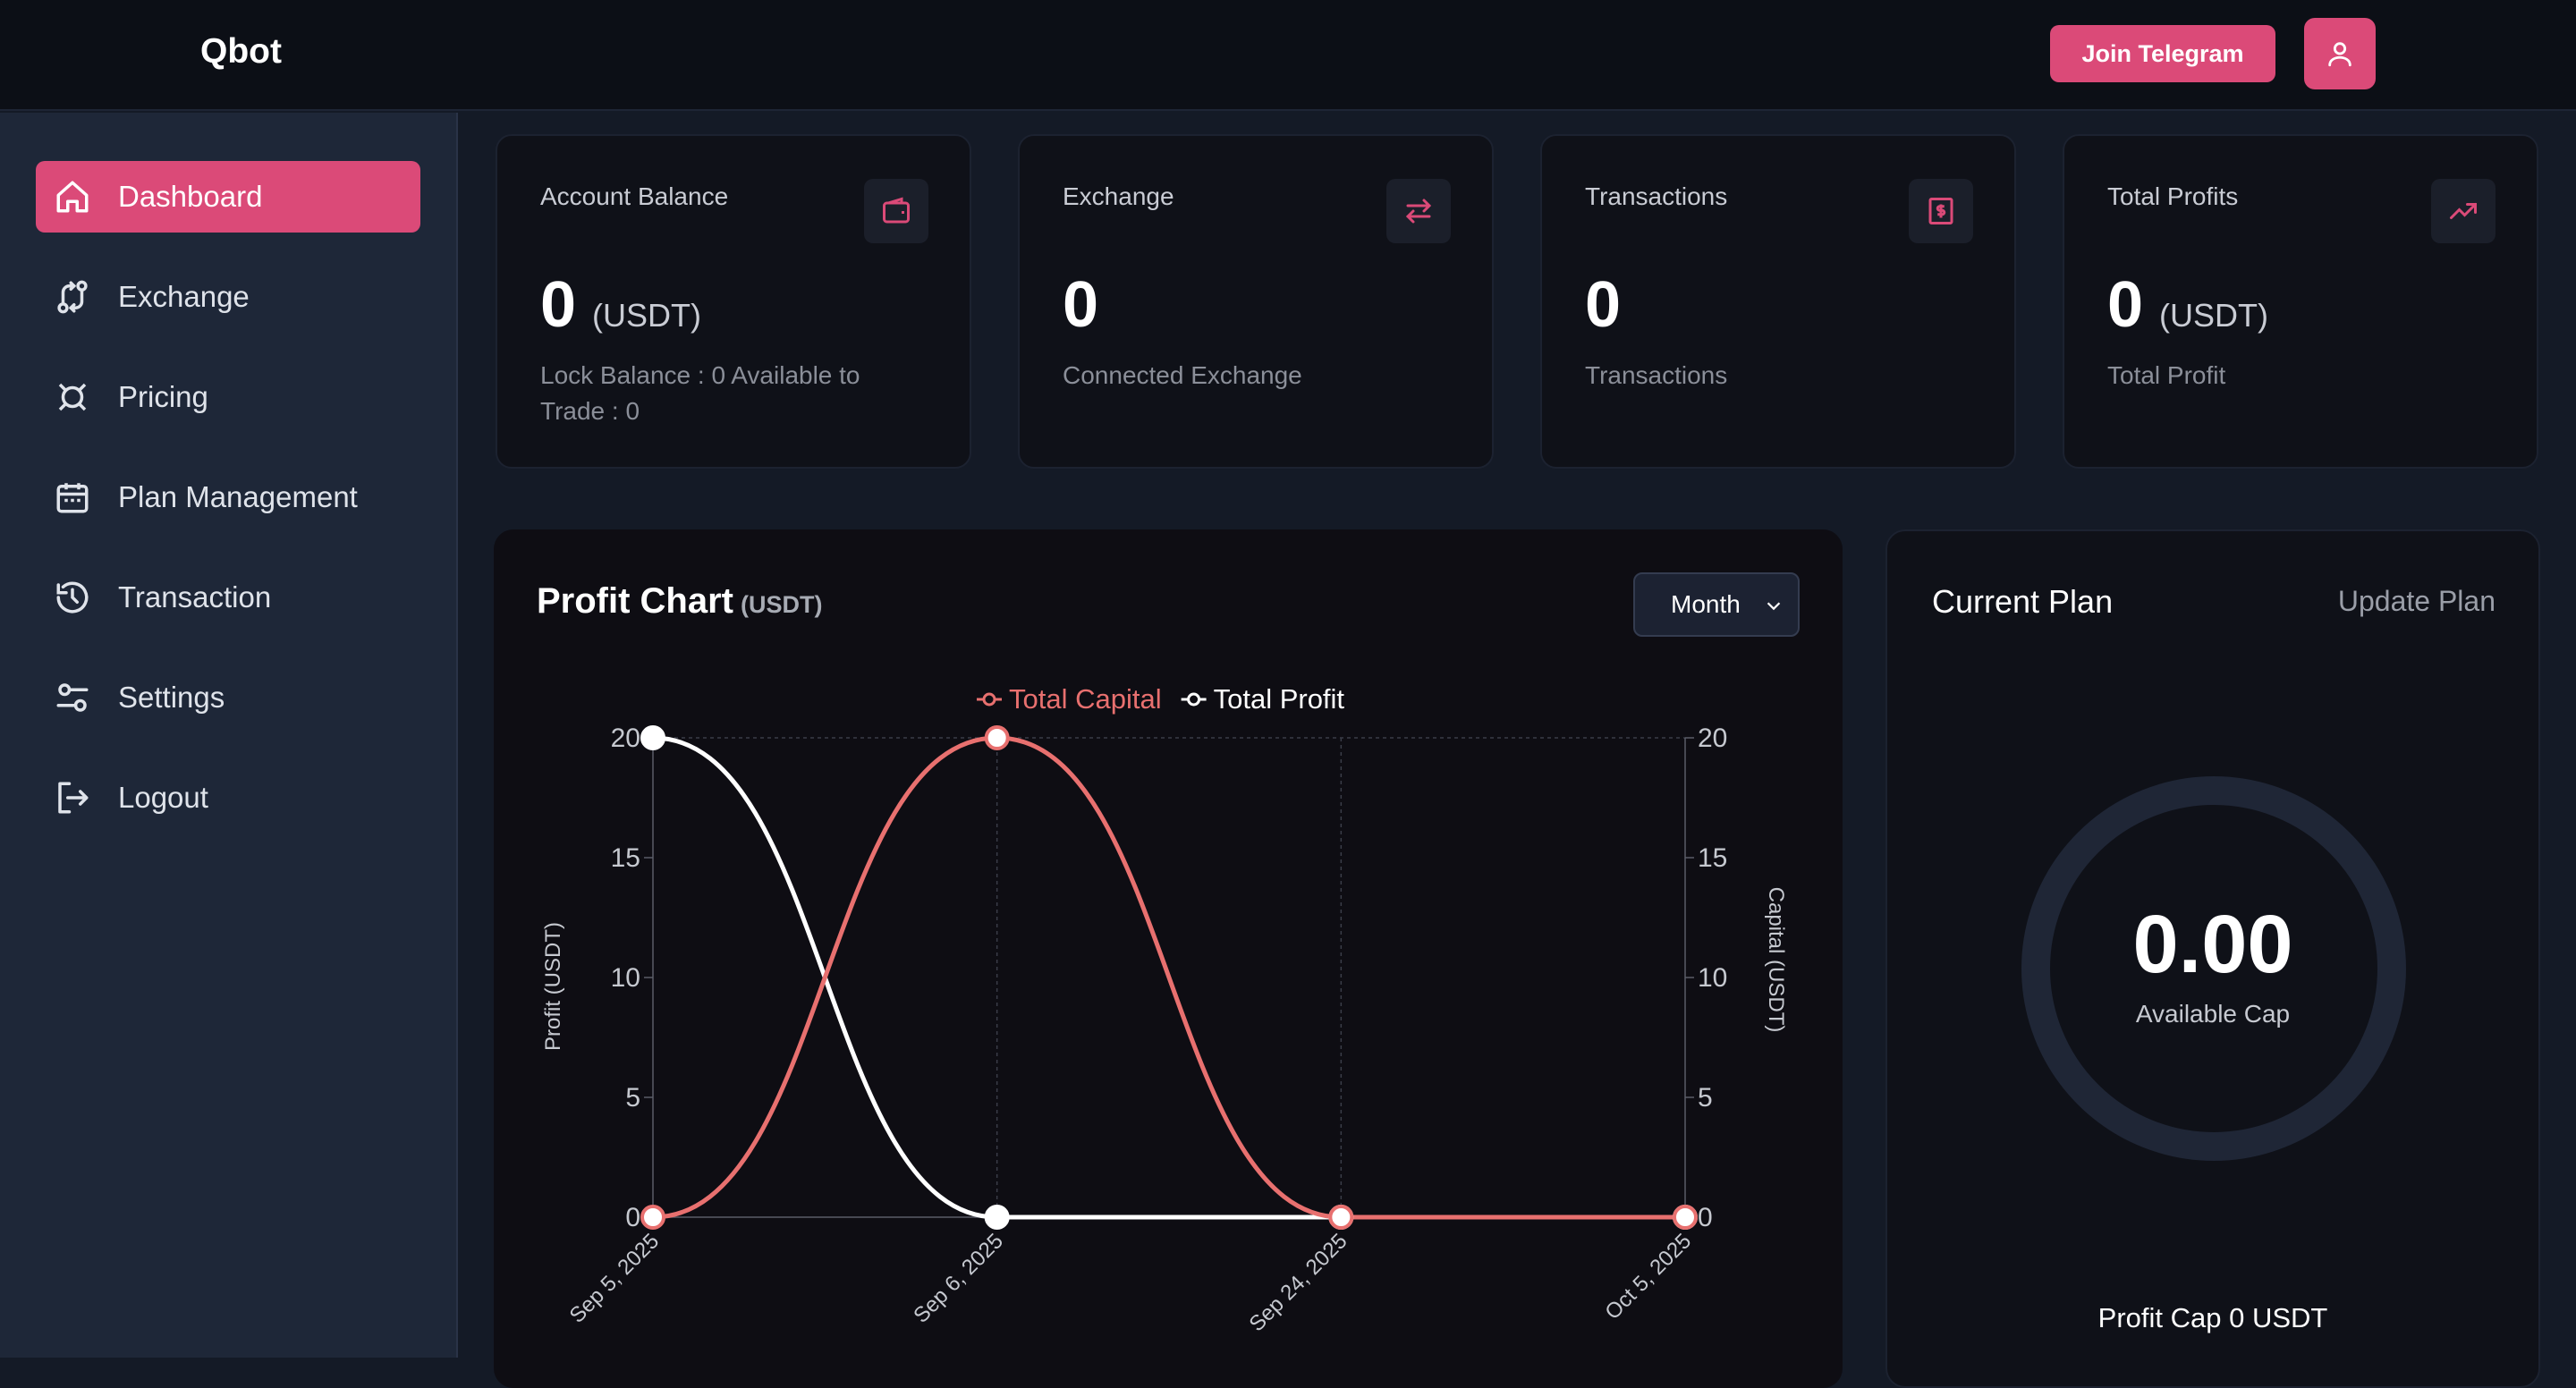 This screenshot has width=2576, height=1388. What do you see at coordinates (1648, 1277) in the screenshot?
I see `x-tick-label: Oct 5, 2025` at bounding box center [1648, 1277].